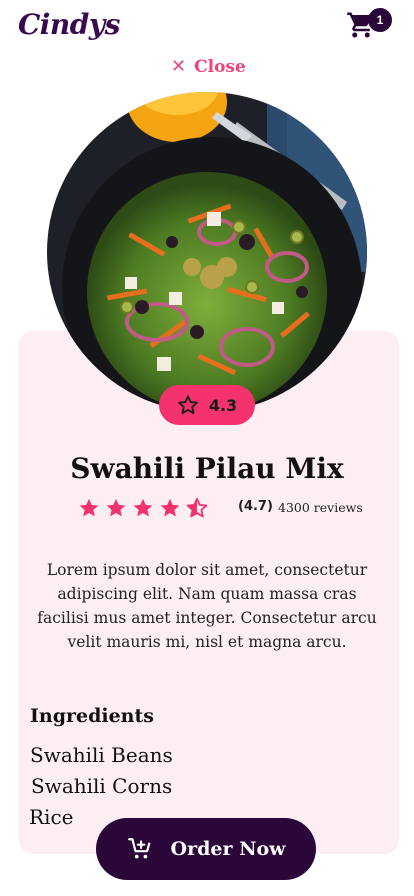 The width and height of the screenshot is (414, 896). Describe the element at coordinates (138, 848) in the screenshot. I see `cart-add-icon` at that location.